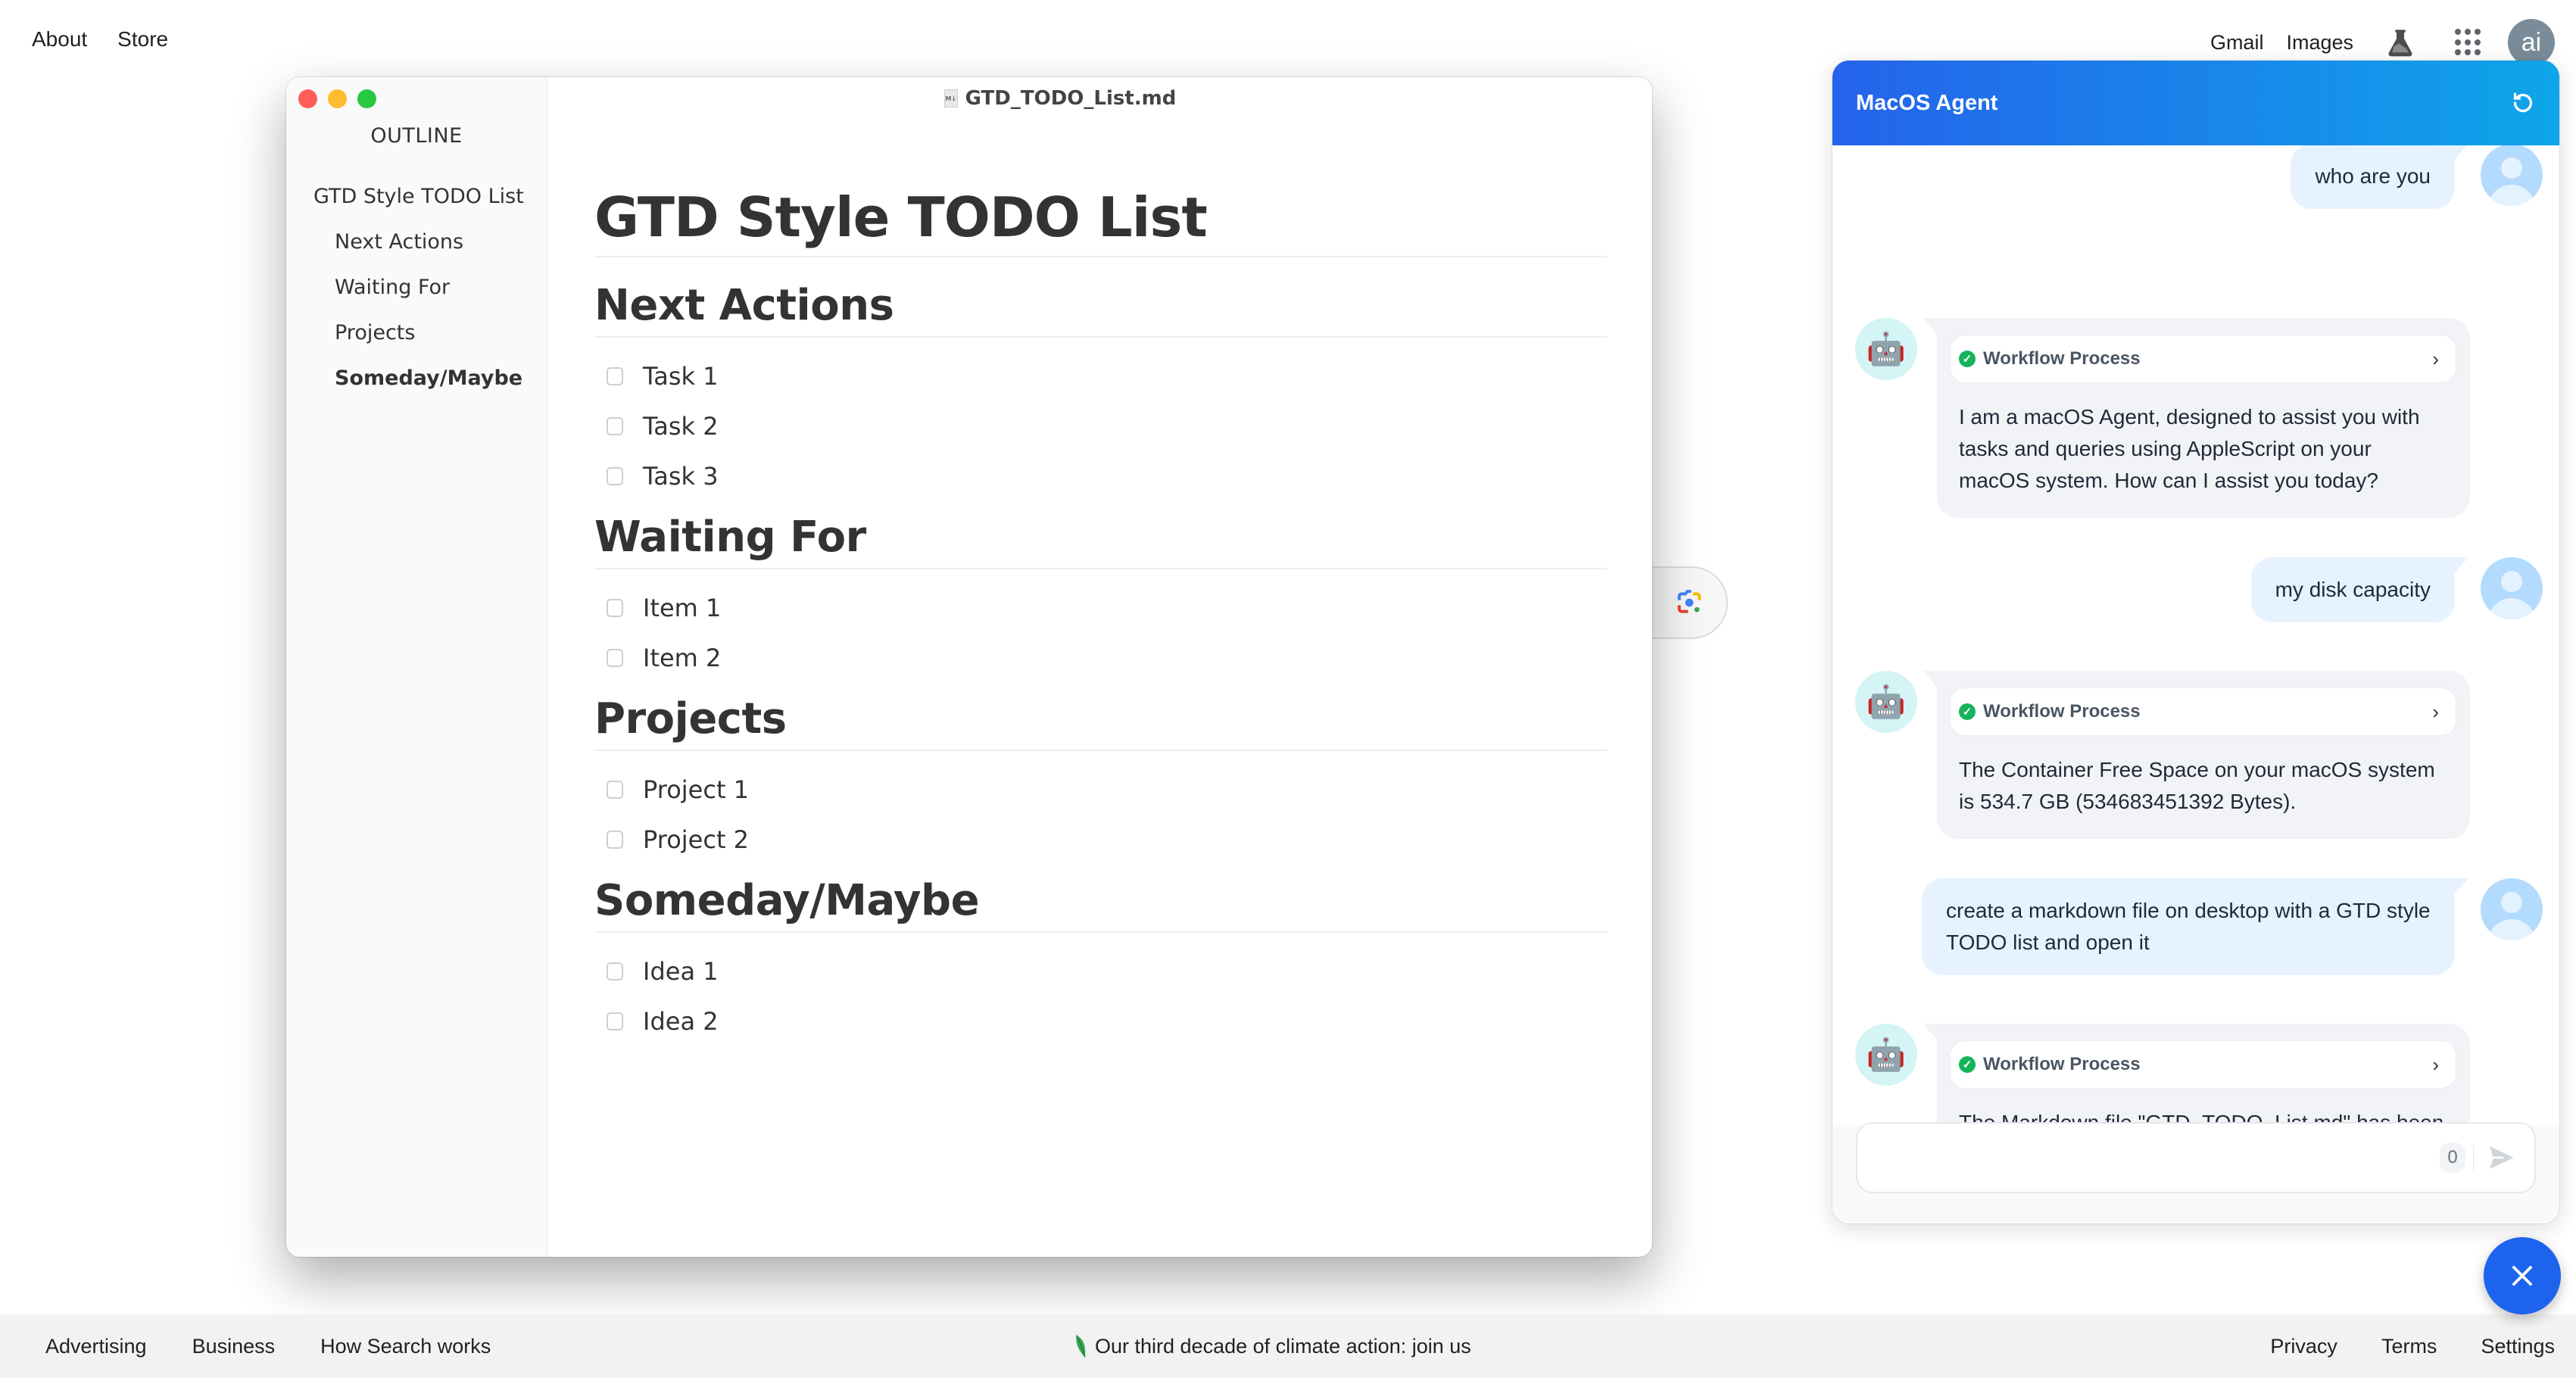  What do you see at coordinates (2359, 589) in the screenshot?
I see `user-bubble: my disk capacity` at bounding box center [2359, 589].